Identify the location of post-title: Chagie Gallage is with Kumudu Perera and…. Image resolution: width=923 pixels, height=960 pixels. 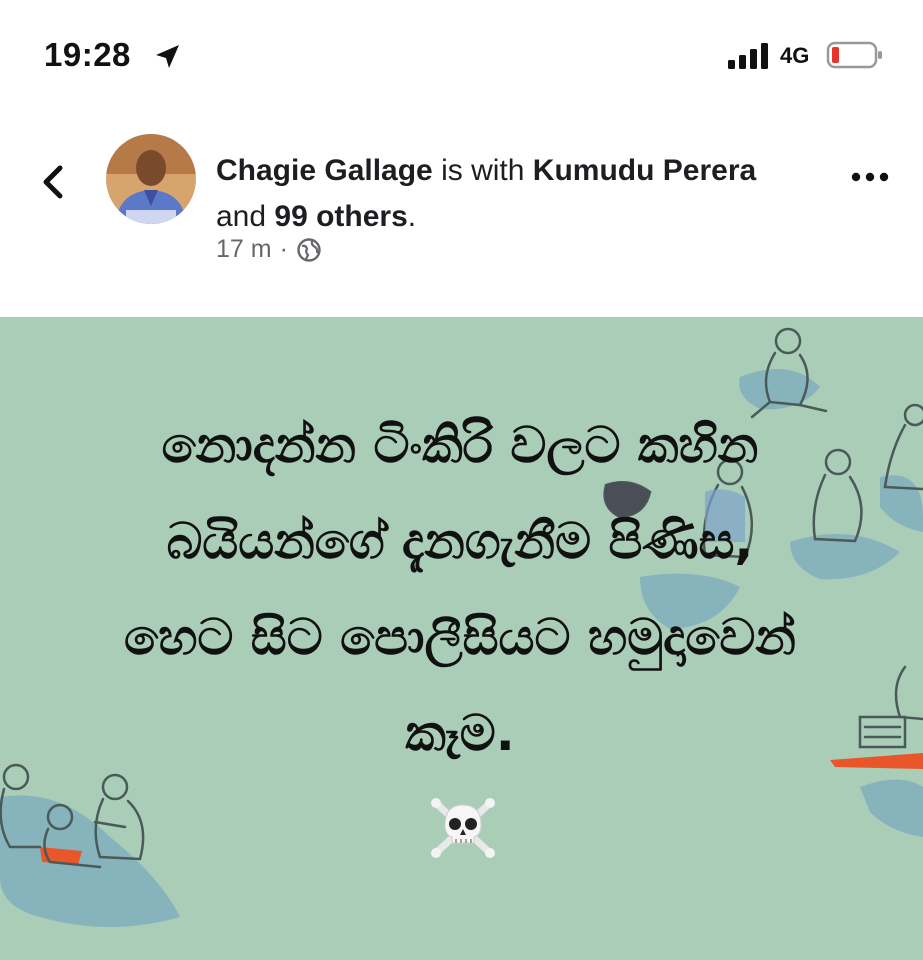
(506, 194).